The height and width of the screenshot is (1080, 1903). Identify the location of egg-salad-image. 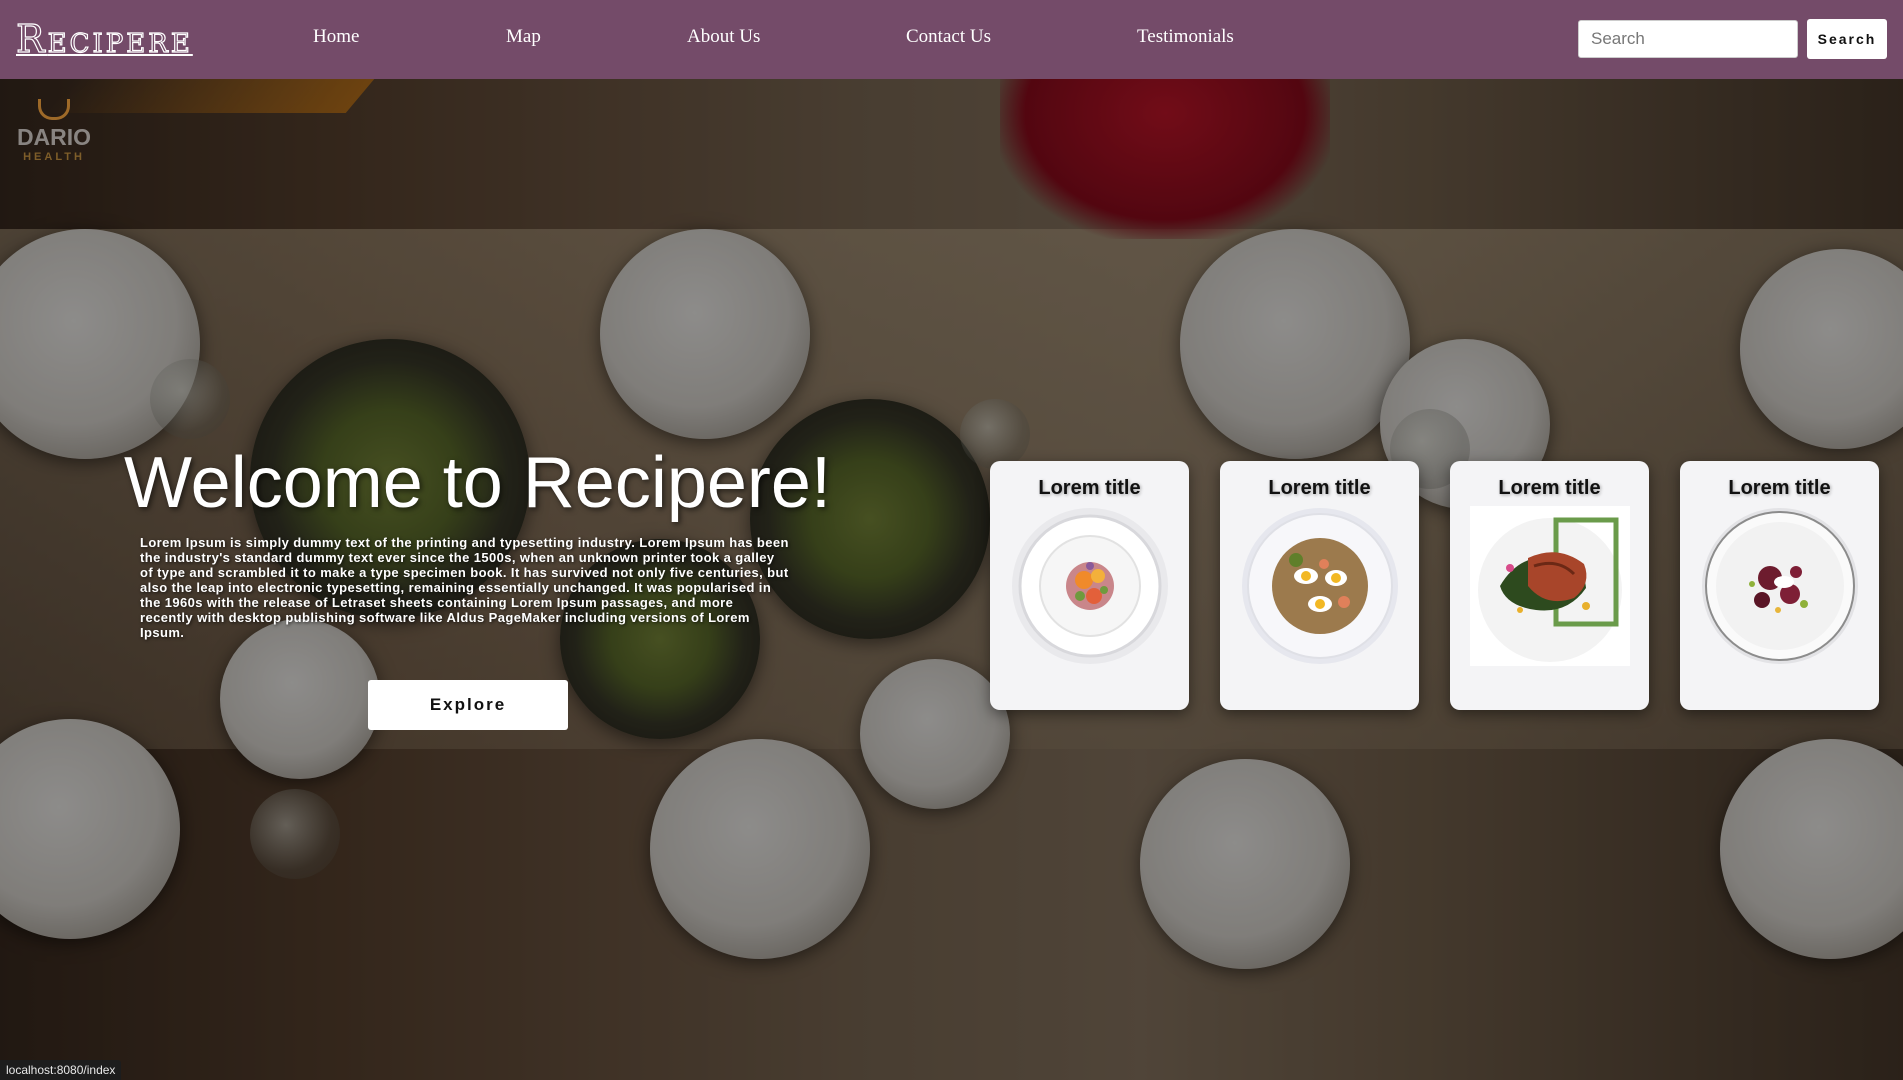
(1320, 586).